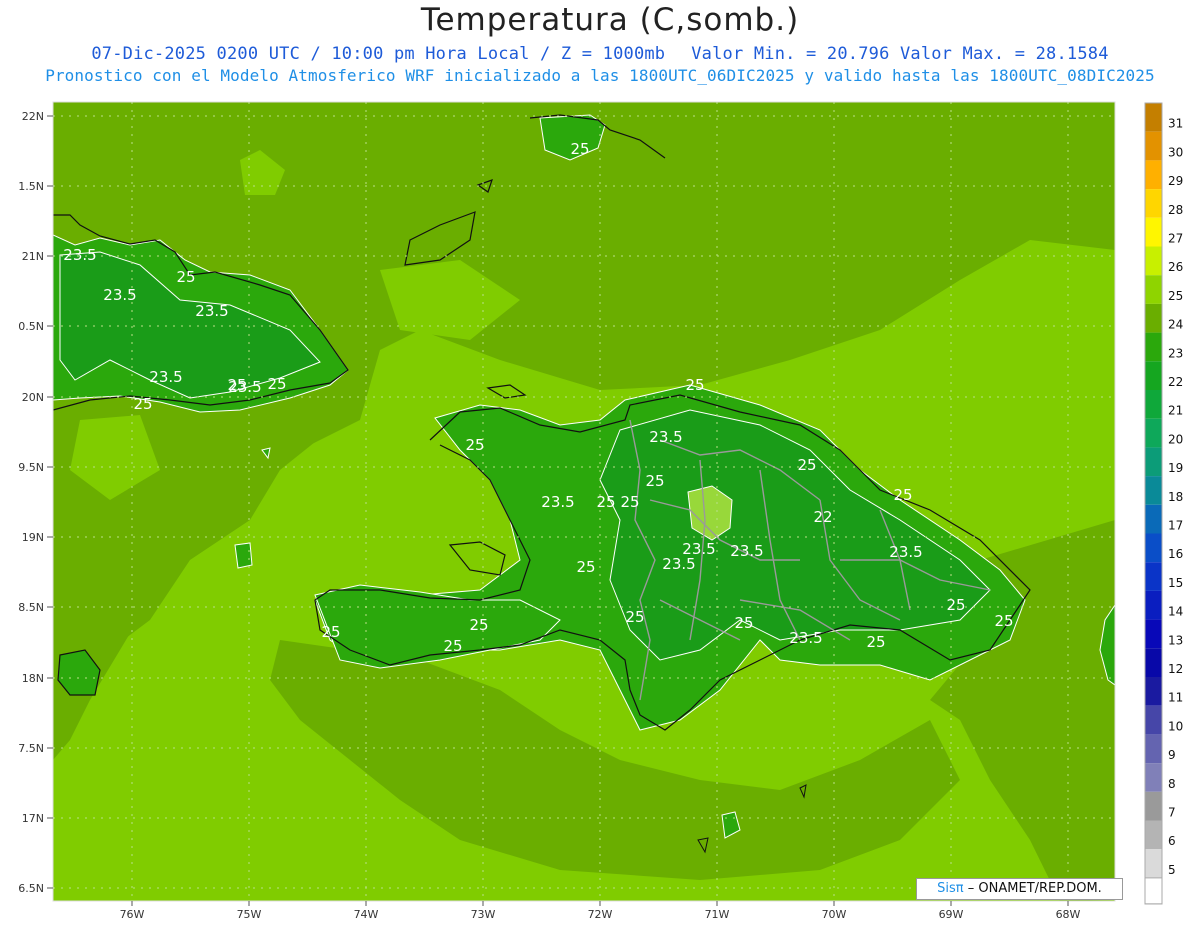 This screenshot has height=927, width=1200. Describe the element at coordinates (1175, 181) in the screenshot. I see `colorbar-label: 29` at that location.